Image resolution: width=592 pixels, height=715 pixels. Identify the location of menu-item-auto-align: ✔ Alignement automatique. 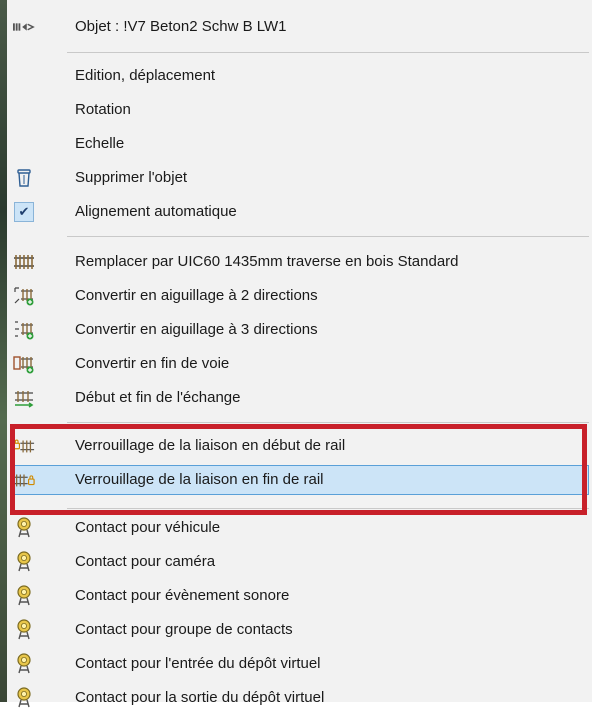
(299, 212).